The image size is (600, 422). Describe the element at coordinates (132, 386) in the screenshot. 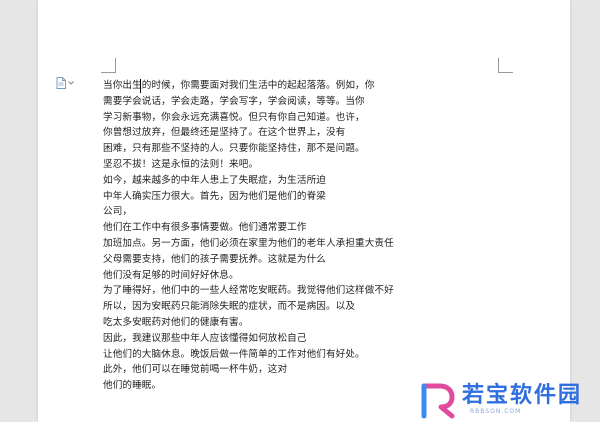

I see `text-line: 他们的睡眠。` at that location.